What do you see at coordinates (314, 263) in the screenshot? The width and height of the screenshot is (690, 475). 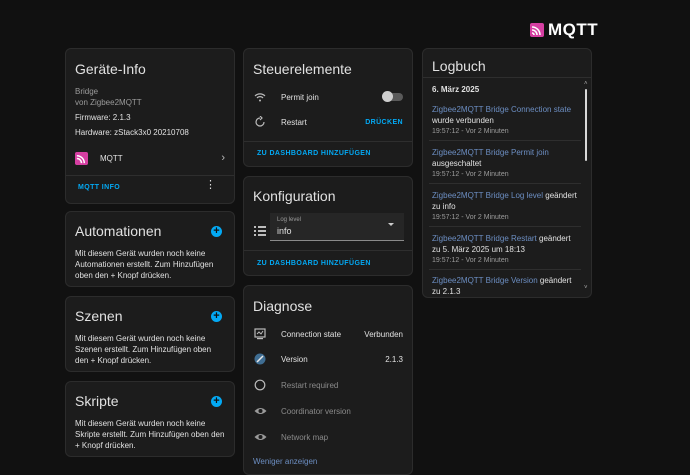 I see `configuration-add-dashboard-button: ZU DASHBOARD HINZUFÜGEN` at bounding box center [314, 263].